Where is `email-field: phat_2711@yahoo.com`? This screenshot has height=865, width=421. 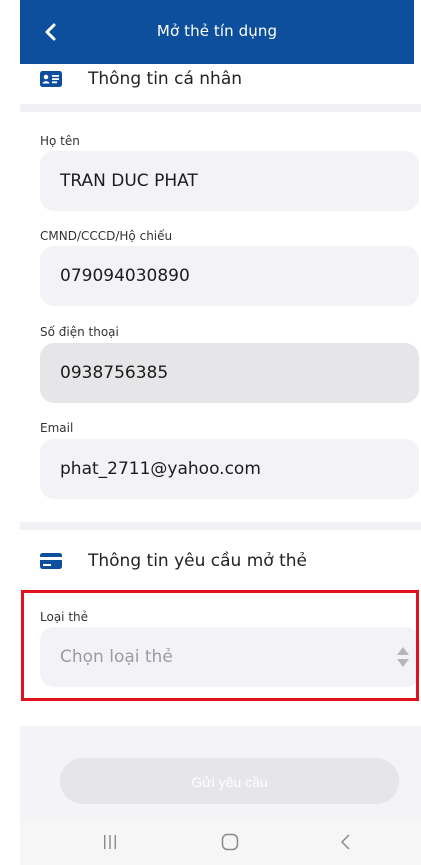 email-field: phat_2711@yahoo.com is located at coordinates (229, 469).